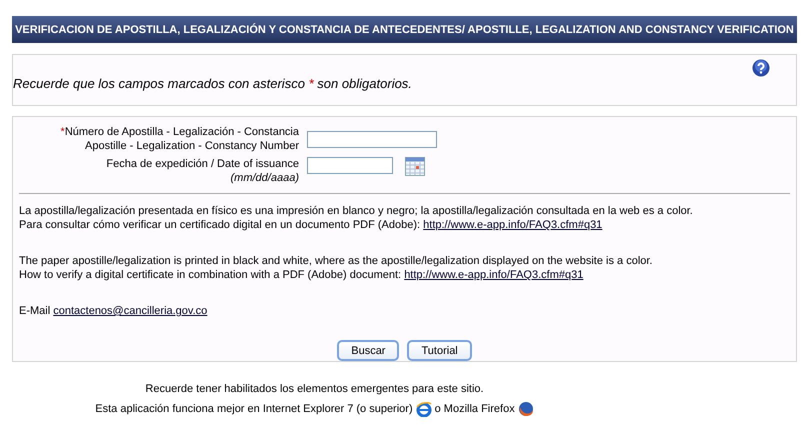 Image resolution: width=801 pixels, height=446 pixels. I want to click on browser-e-icon, so click(424, 409).